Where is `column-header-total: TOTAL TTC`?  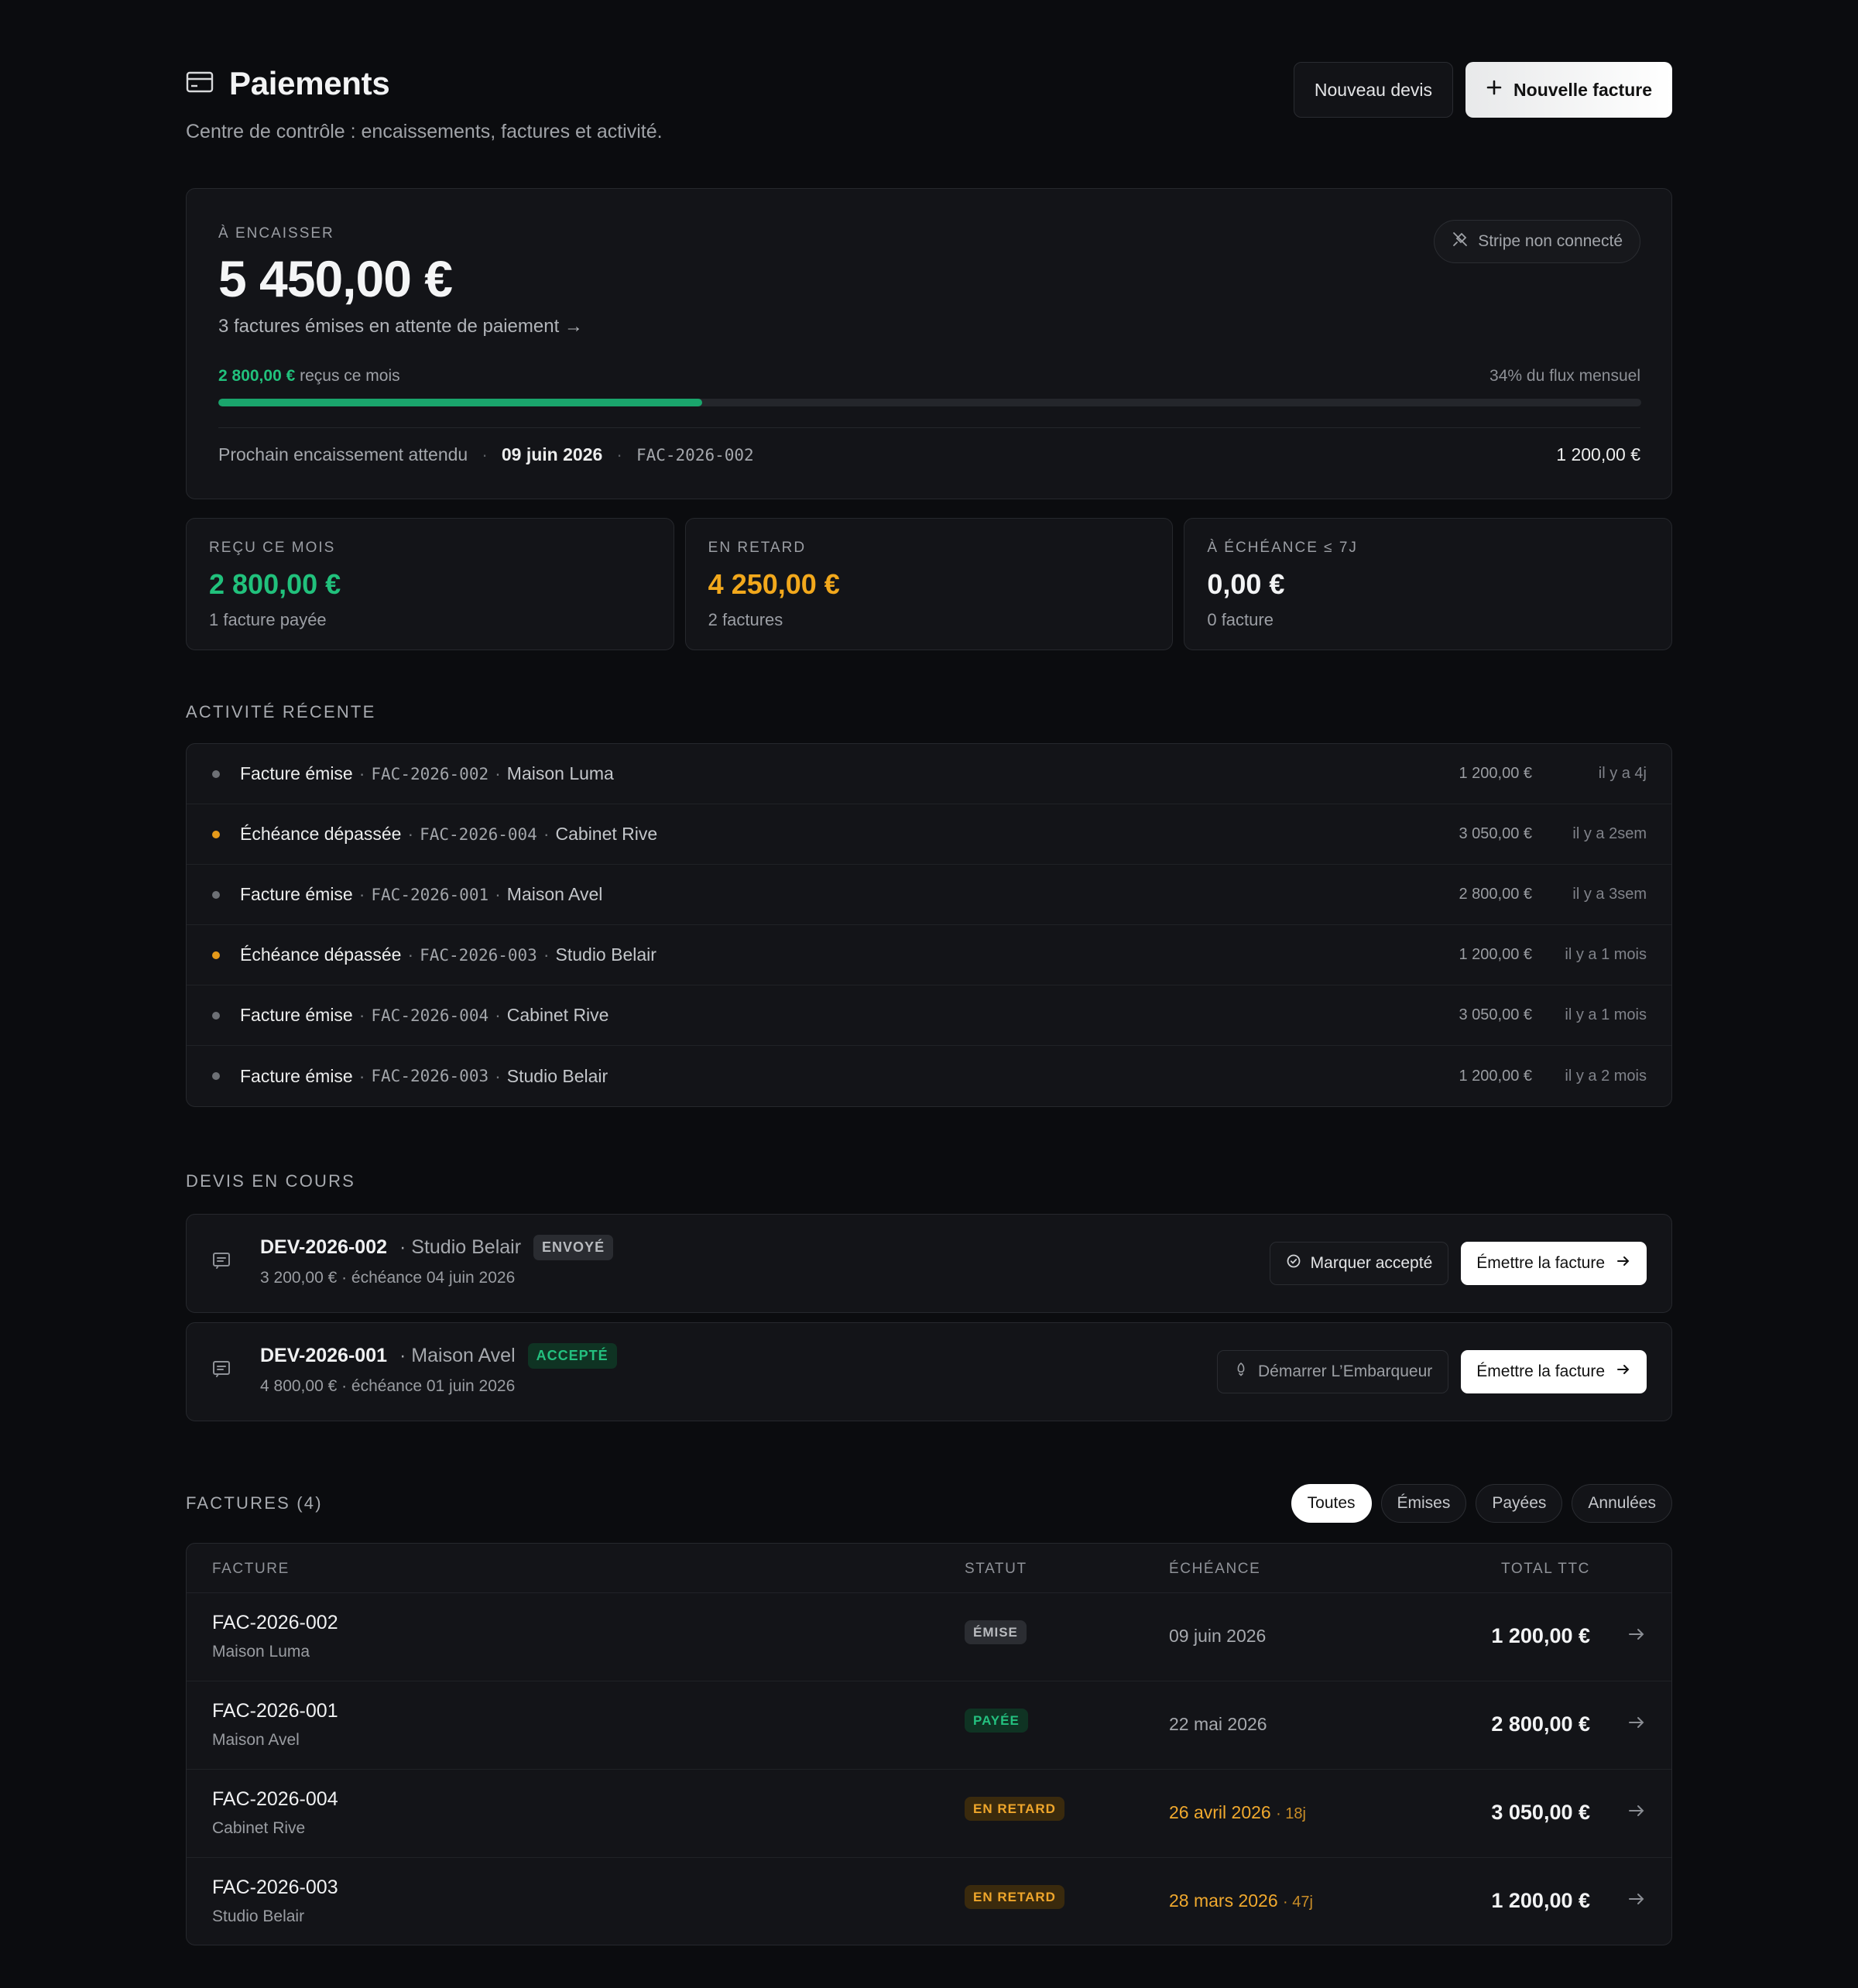
column-header-total: TOTAL TTC is located at coordinates (1546, 1569).